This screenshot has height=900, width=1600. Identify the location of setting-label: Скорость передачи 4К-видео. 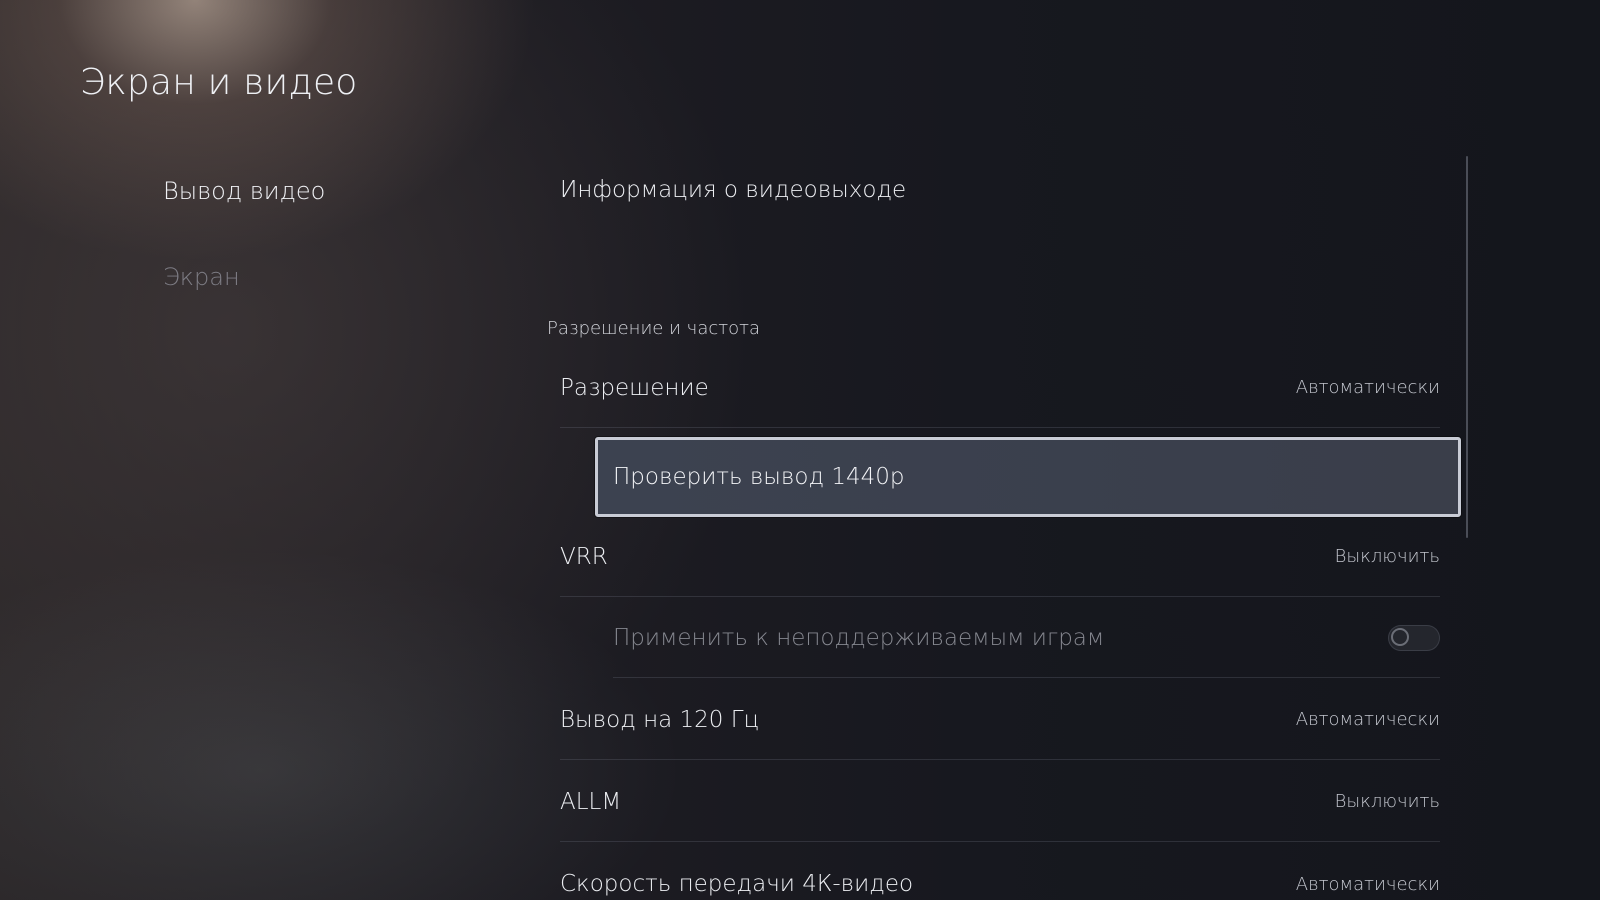
(737, 884).